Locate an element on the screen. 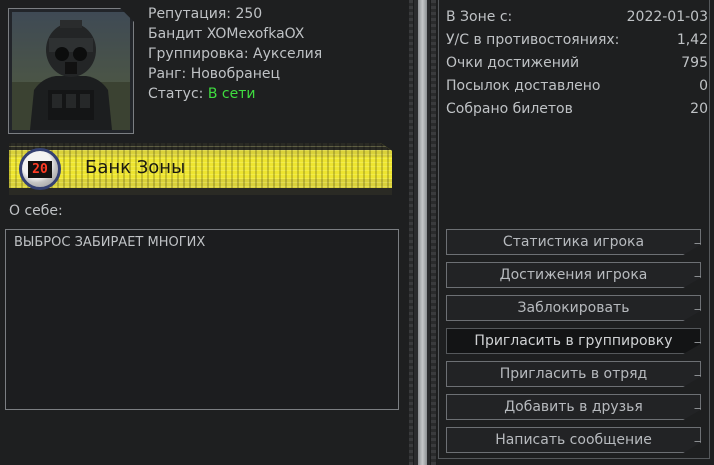 This screenshot has width=714, height=465. button-label: Статистика игрока is located at coordinates (573, 242).